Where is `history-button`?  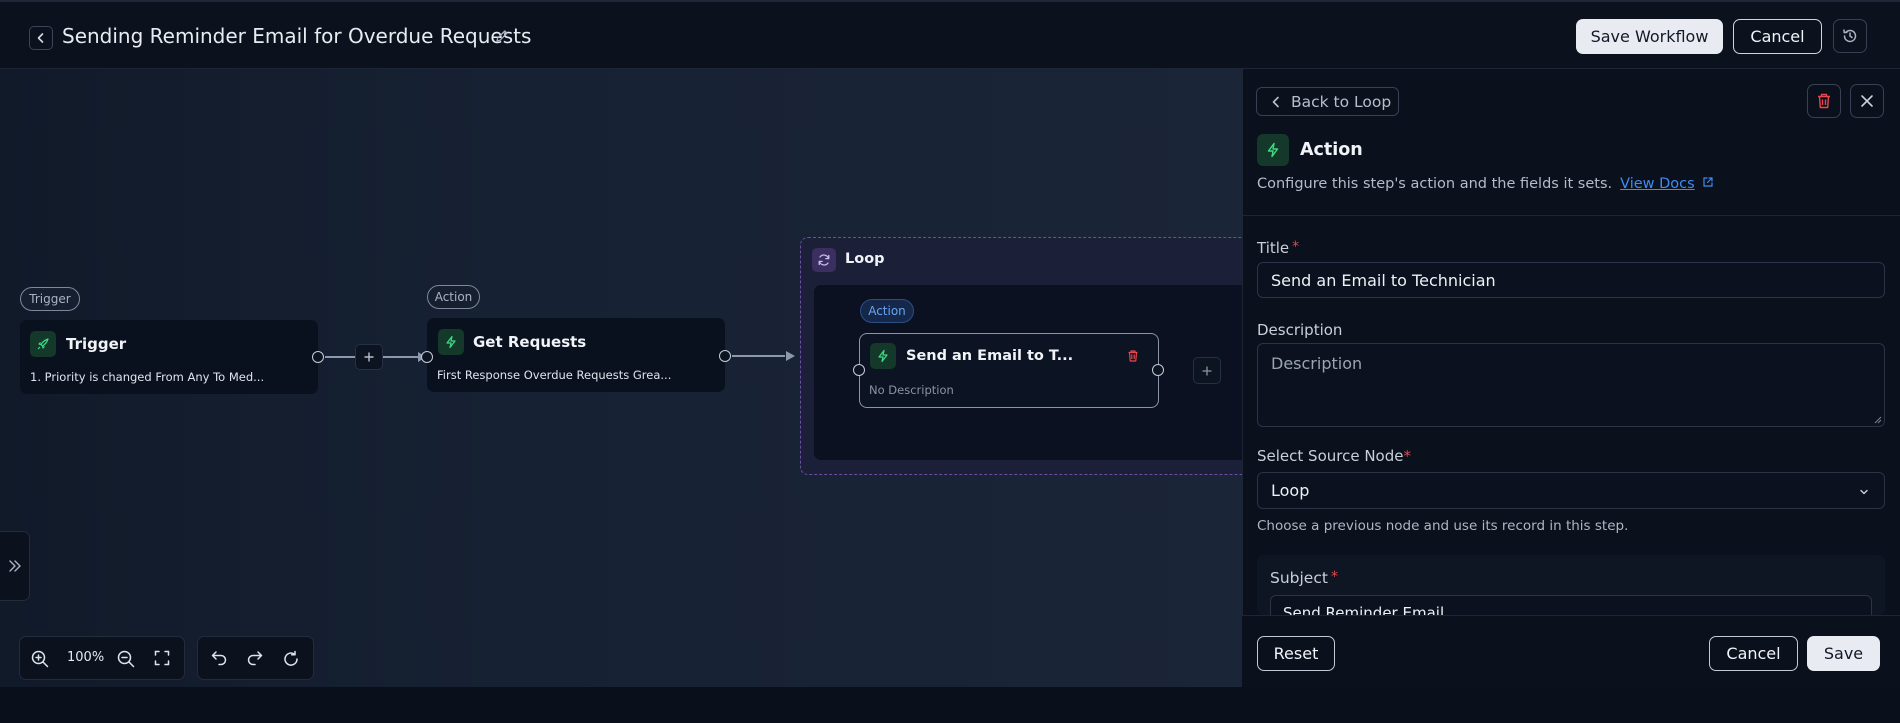
history-button is located at coordinates (1850, 36).